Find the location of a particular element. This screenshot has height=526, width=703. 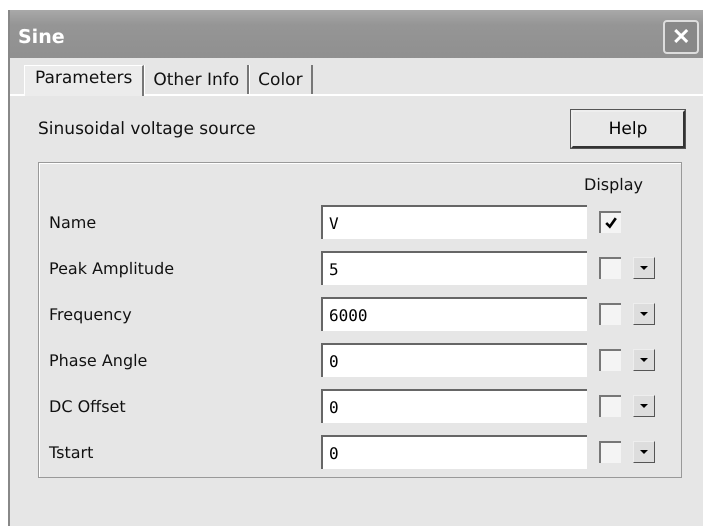

tab: Color is located at coordinates (281, 79).